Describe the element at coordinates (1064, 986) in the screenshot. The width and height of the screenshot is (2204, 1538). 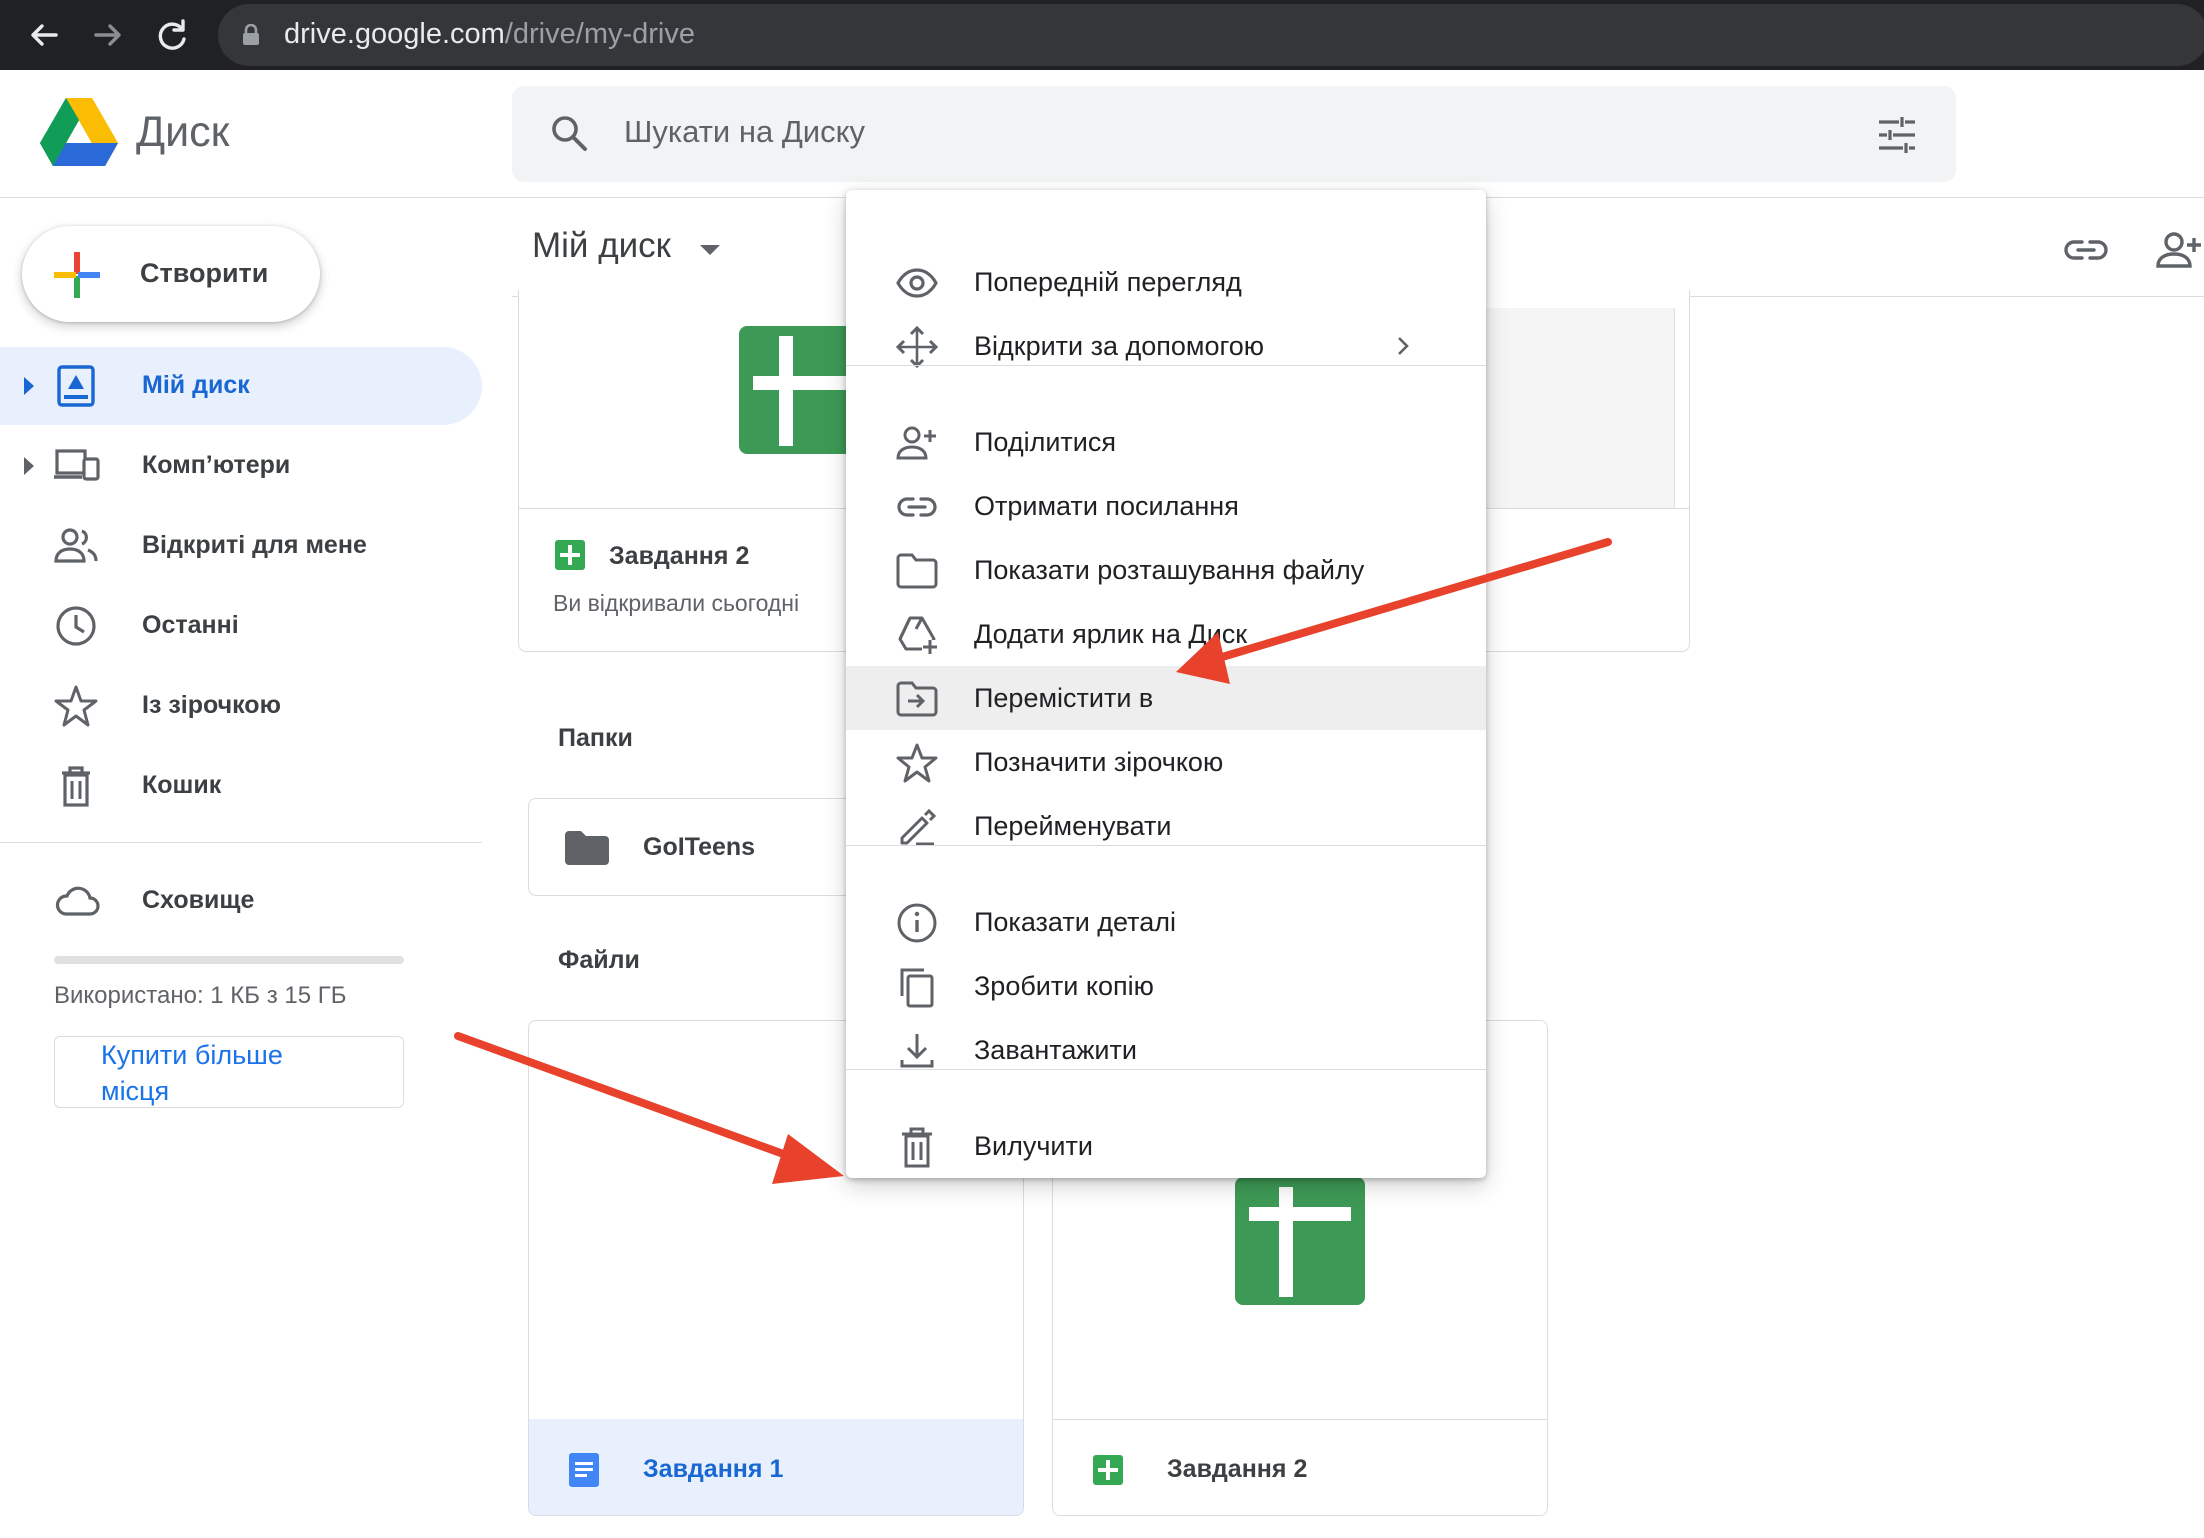
I see `menu-item-label: Зробити копію` at that location.